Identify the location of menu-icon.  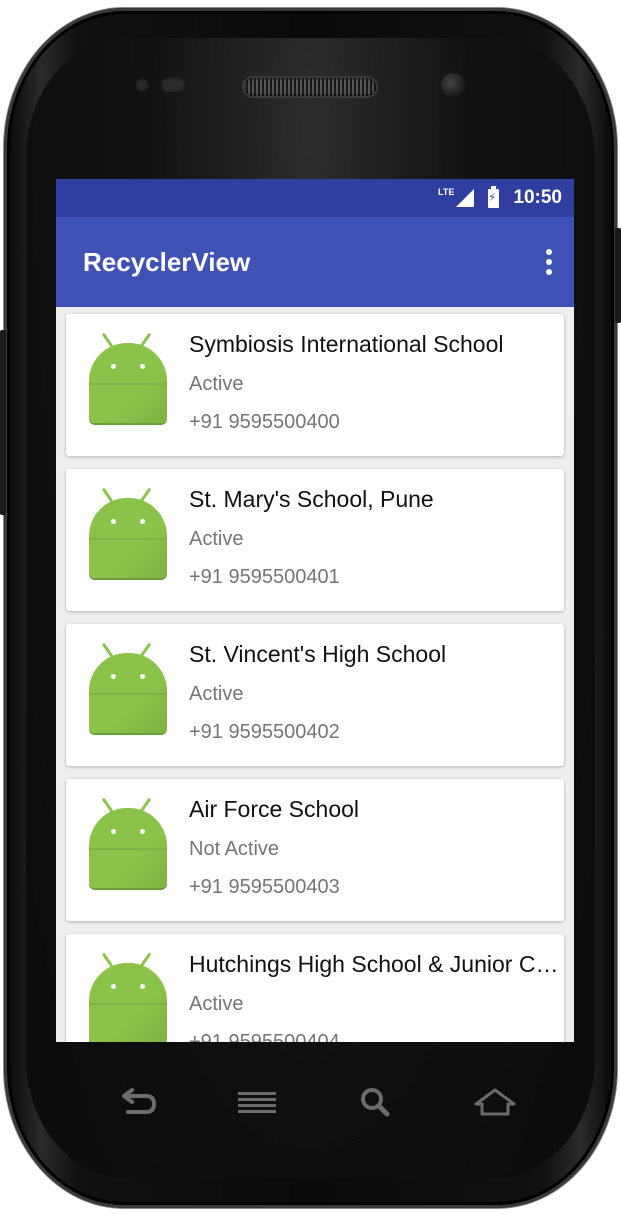
(257, 1102).